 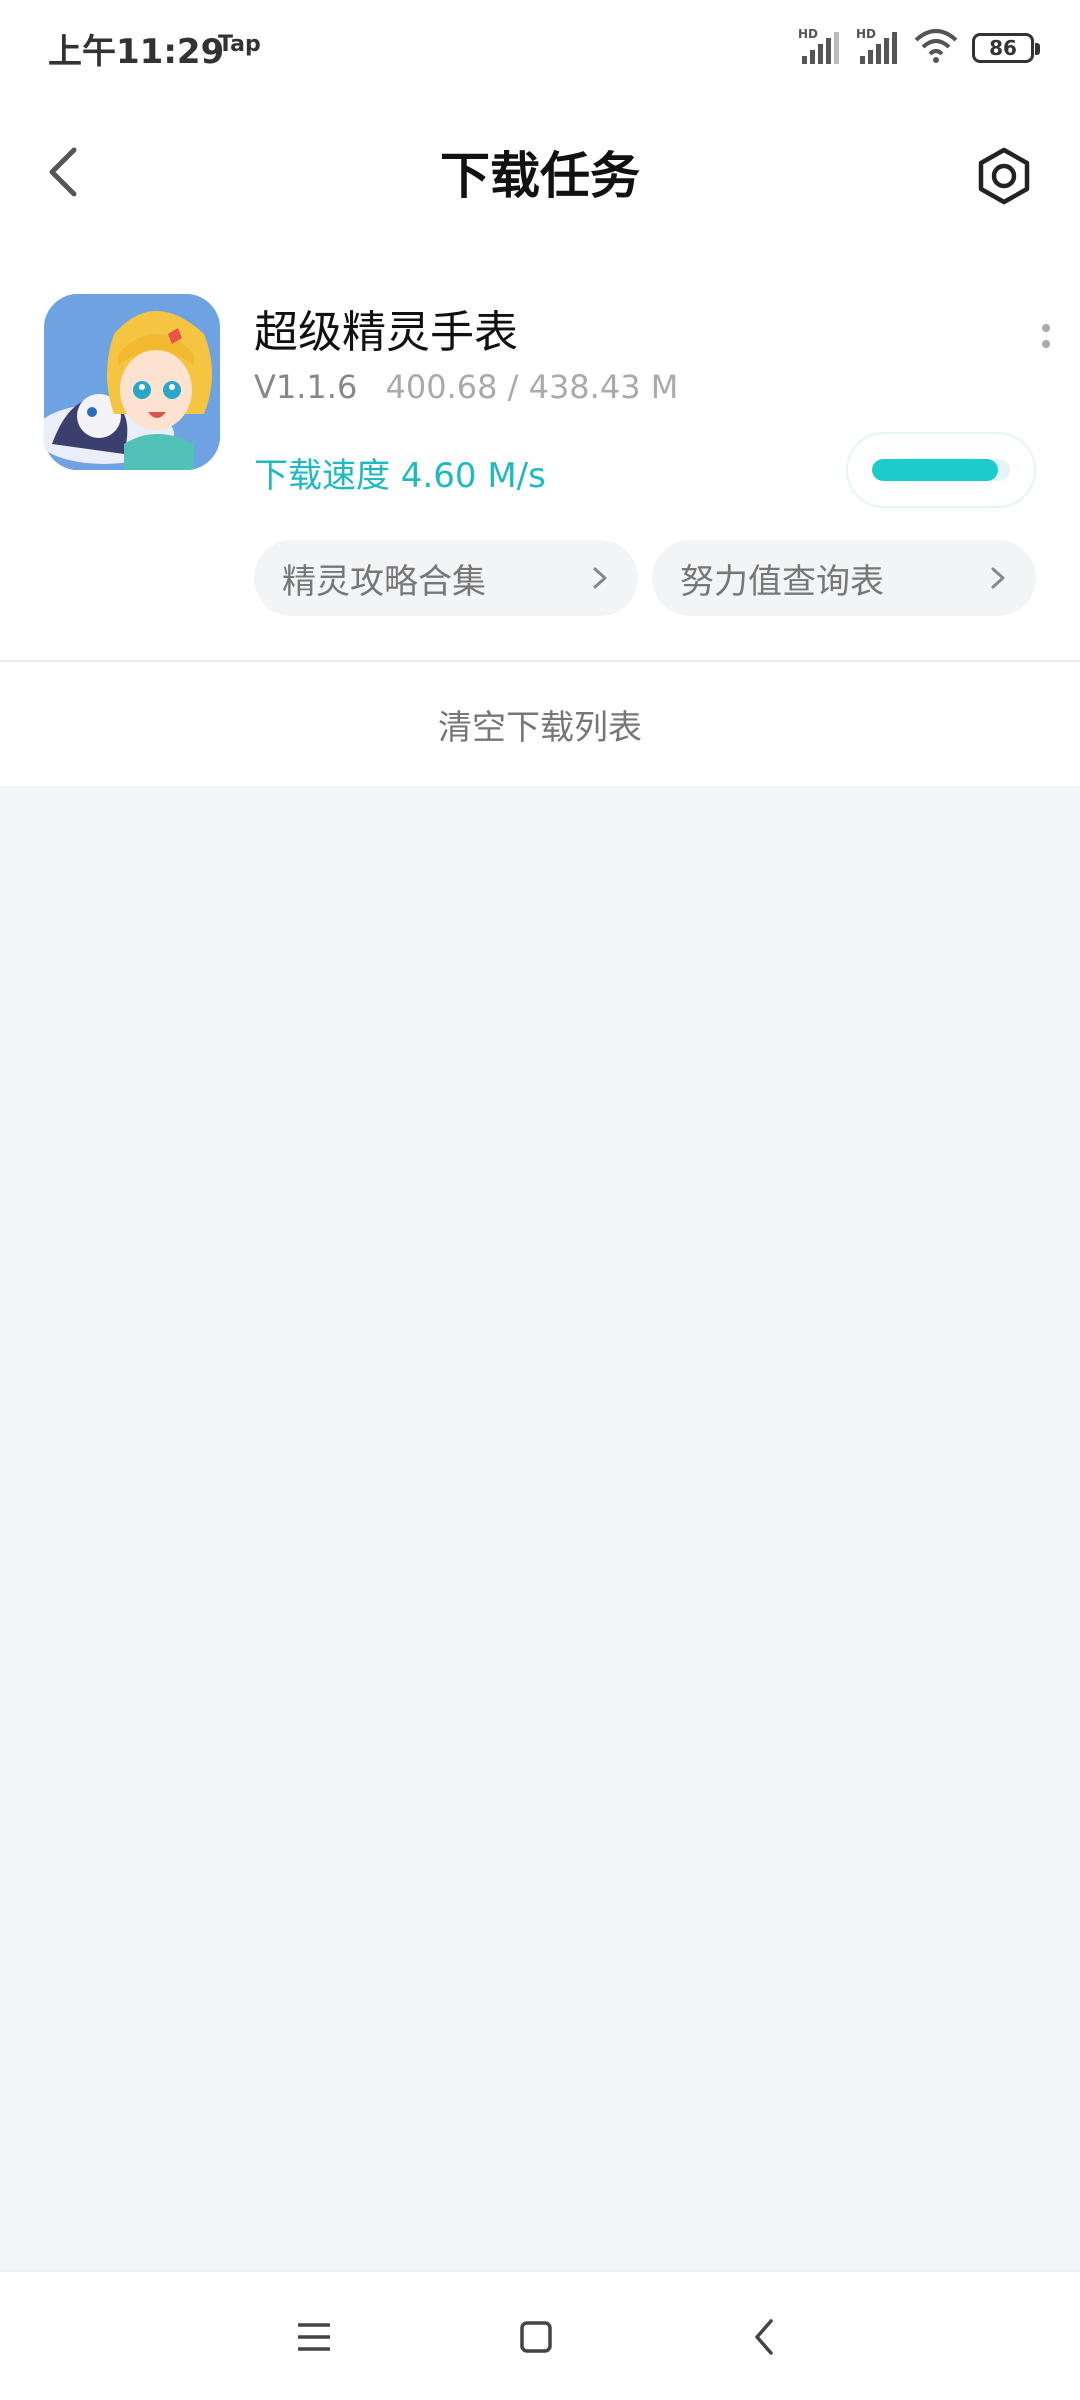 I want to click on app-name: 超级精灵手表, so click(x=386, y=332).